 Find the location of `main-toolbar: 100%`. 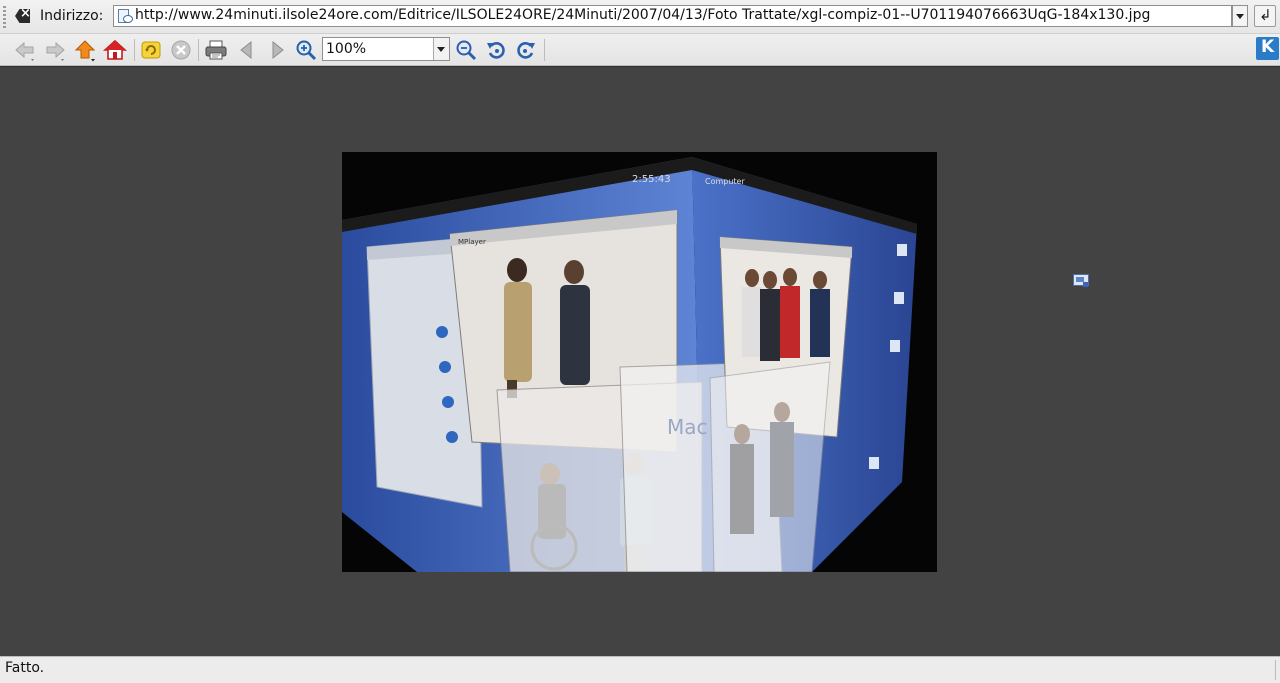

main-toolbar: 100% is located at coordinates (640, 50).